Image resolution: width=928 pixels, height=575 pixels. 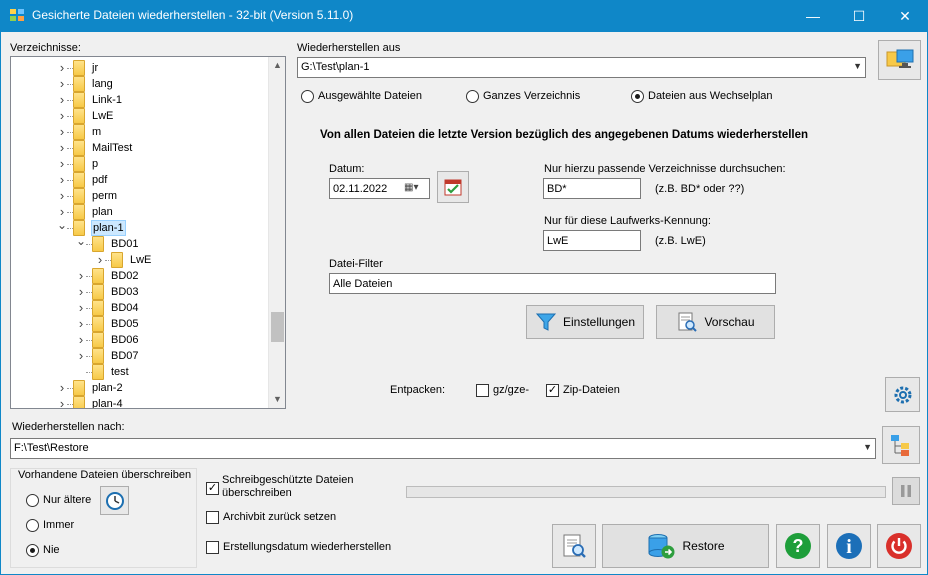 I want to click on radio-rotation-plan: Dateien aus Wechselplan, so click(x=702, y=96).